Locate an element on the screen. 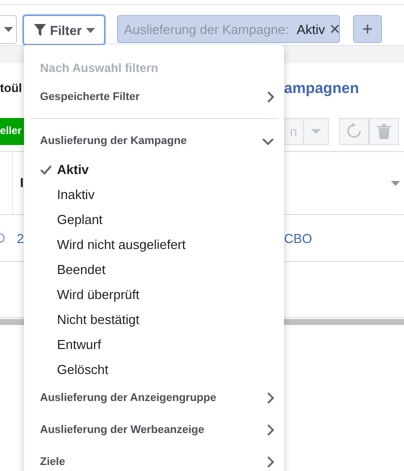  submenu-item: Auslieferung der Anzeigengruppe is located at coordinates (154, 398).